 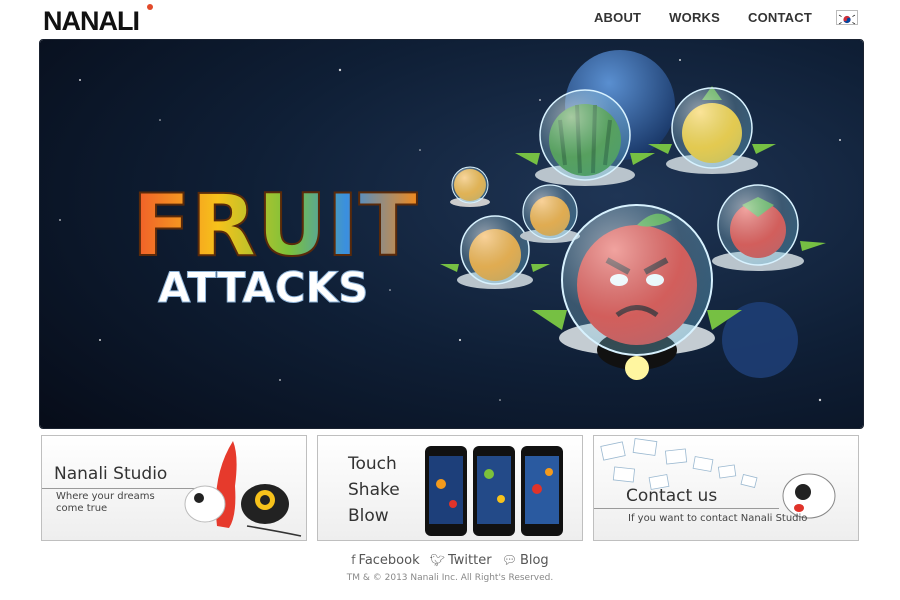 What do you see at coordinates (385, 560) in the screenshot?
I see `facebook-link: f Facebook` at bounding box center [385, 560].